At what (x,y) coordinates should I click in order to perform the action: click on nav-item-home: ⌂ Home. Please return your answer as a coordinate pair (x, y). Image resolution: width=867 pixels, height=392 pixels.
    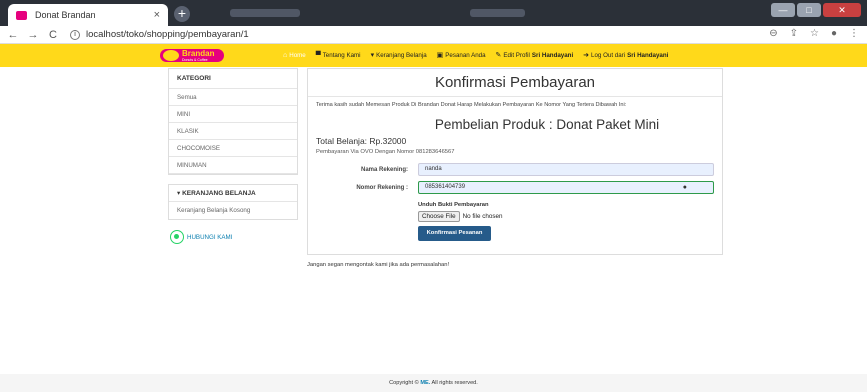
    Looking at the image, I should click on (294, 55).